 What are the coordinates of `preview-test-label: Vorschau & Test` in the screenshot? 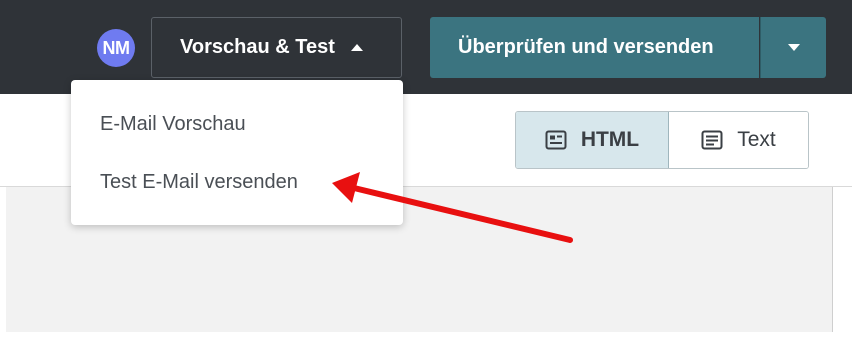 It's located at (257, 47).